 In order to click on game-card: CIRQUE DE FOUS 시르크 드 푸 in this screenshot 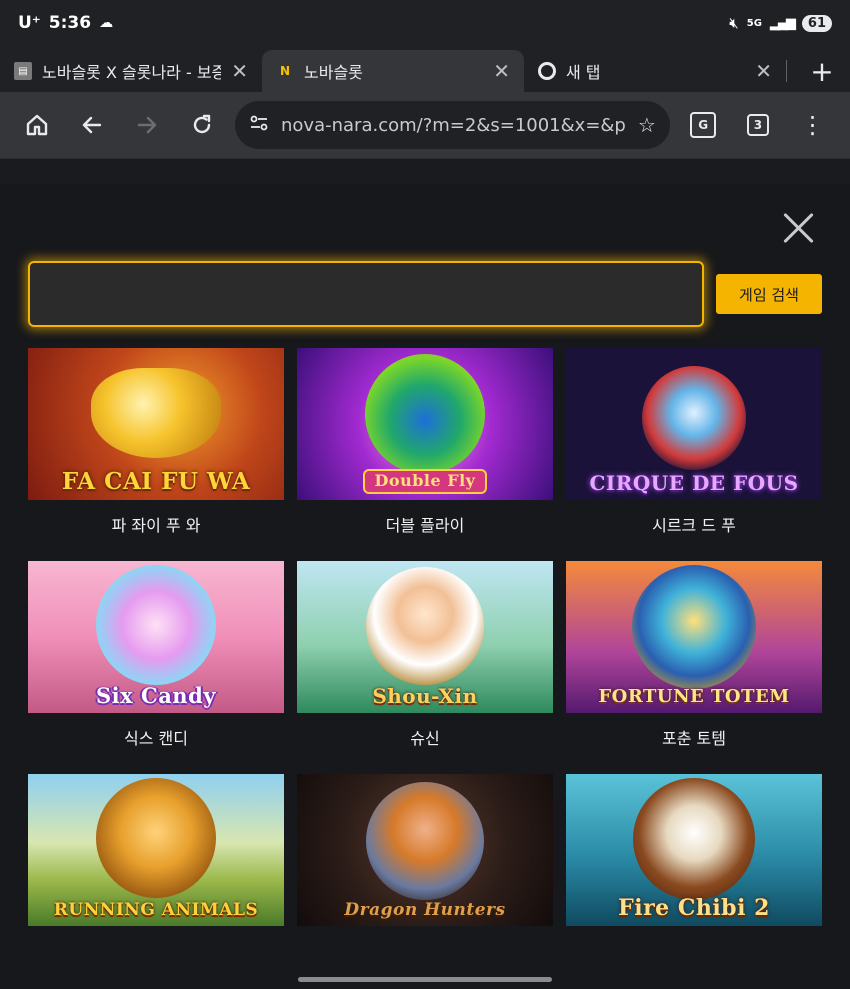, I will do `click(694, 454)`.